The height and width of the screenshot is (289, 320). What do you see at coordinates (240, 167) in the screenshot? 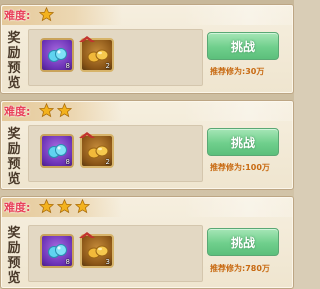
I see `recommended-power: 推荐修为:100万` at bounding box center [240, 167].